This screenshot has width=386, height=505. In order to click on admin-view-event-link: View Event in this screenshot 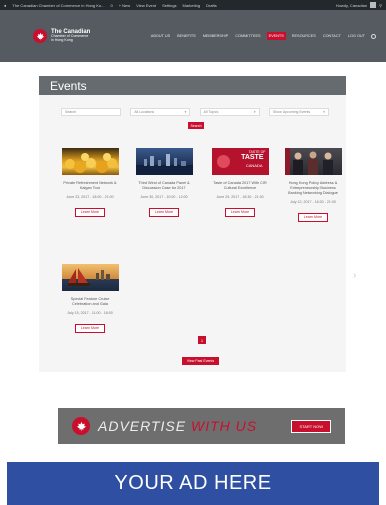, I will do `click(146, 5)`.